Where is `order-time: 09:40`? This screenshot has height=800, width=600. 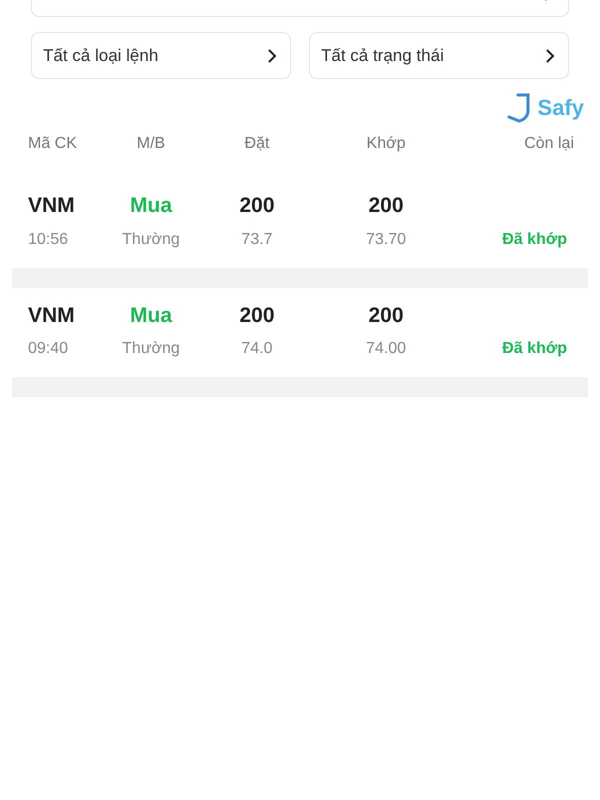 order-time: 09:40 is located at coordinates (48, 348).